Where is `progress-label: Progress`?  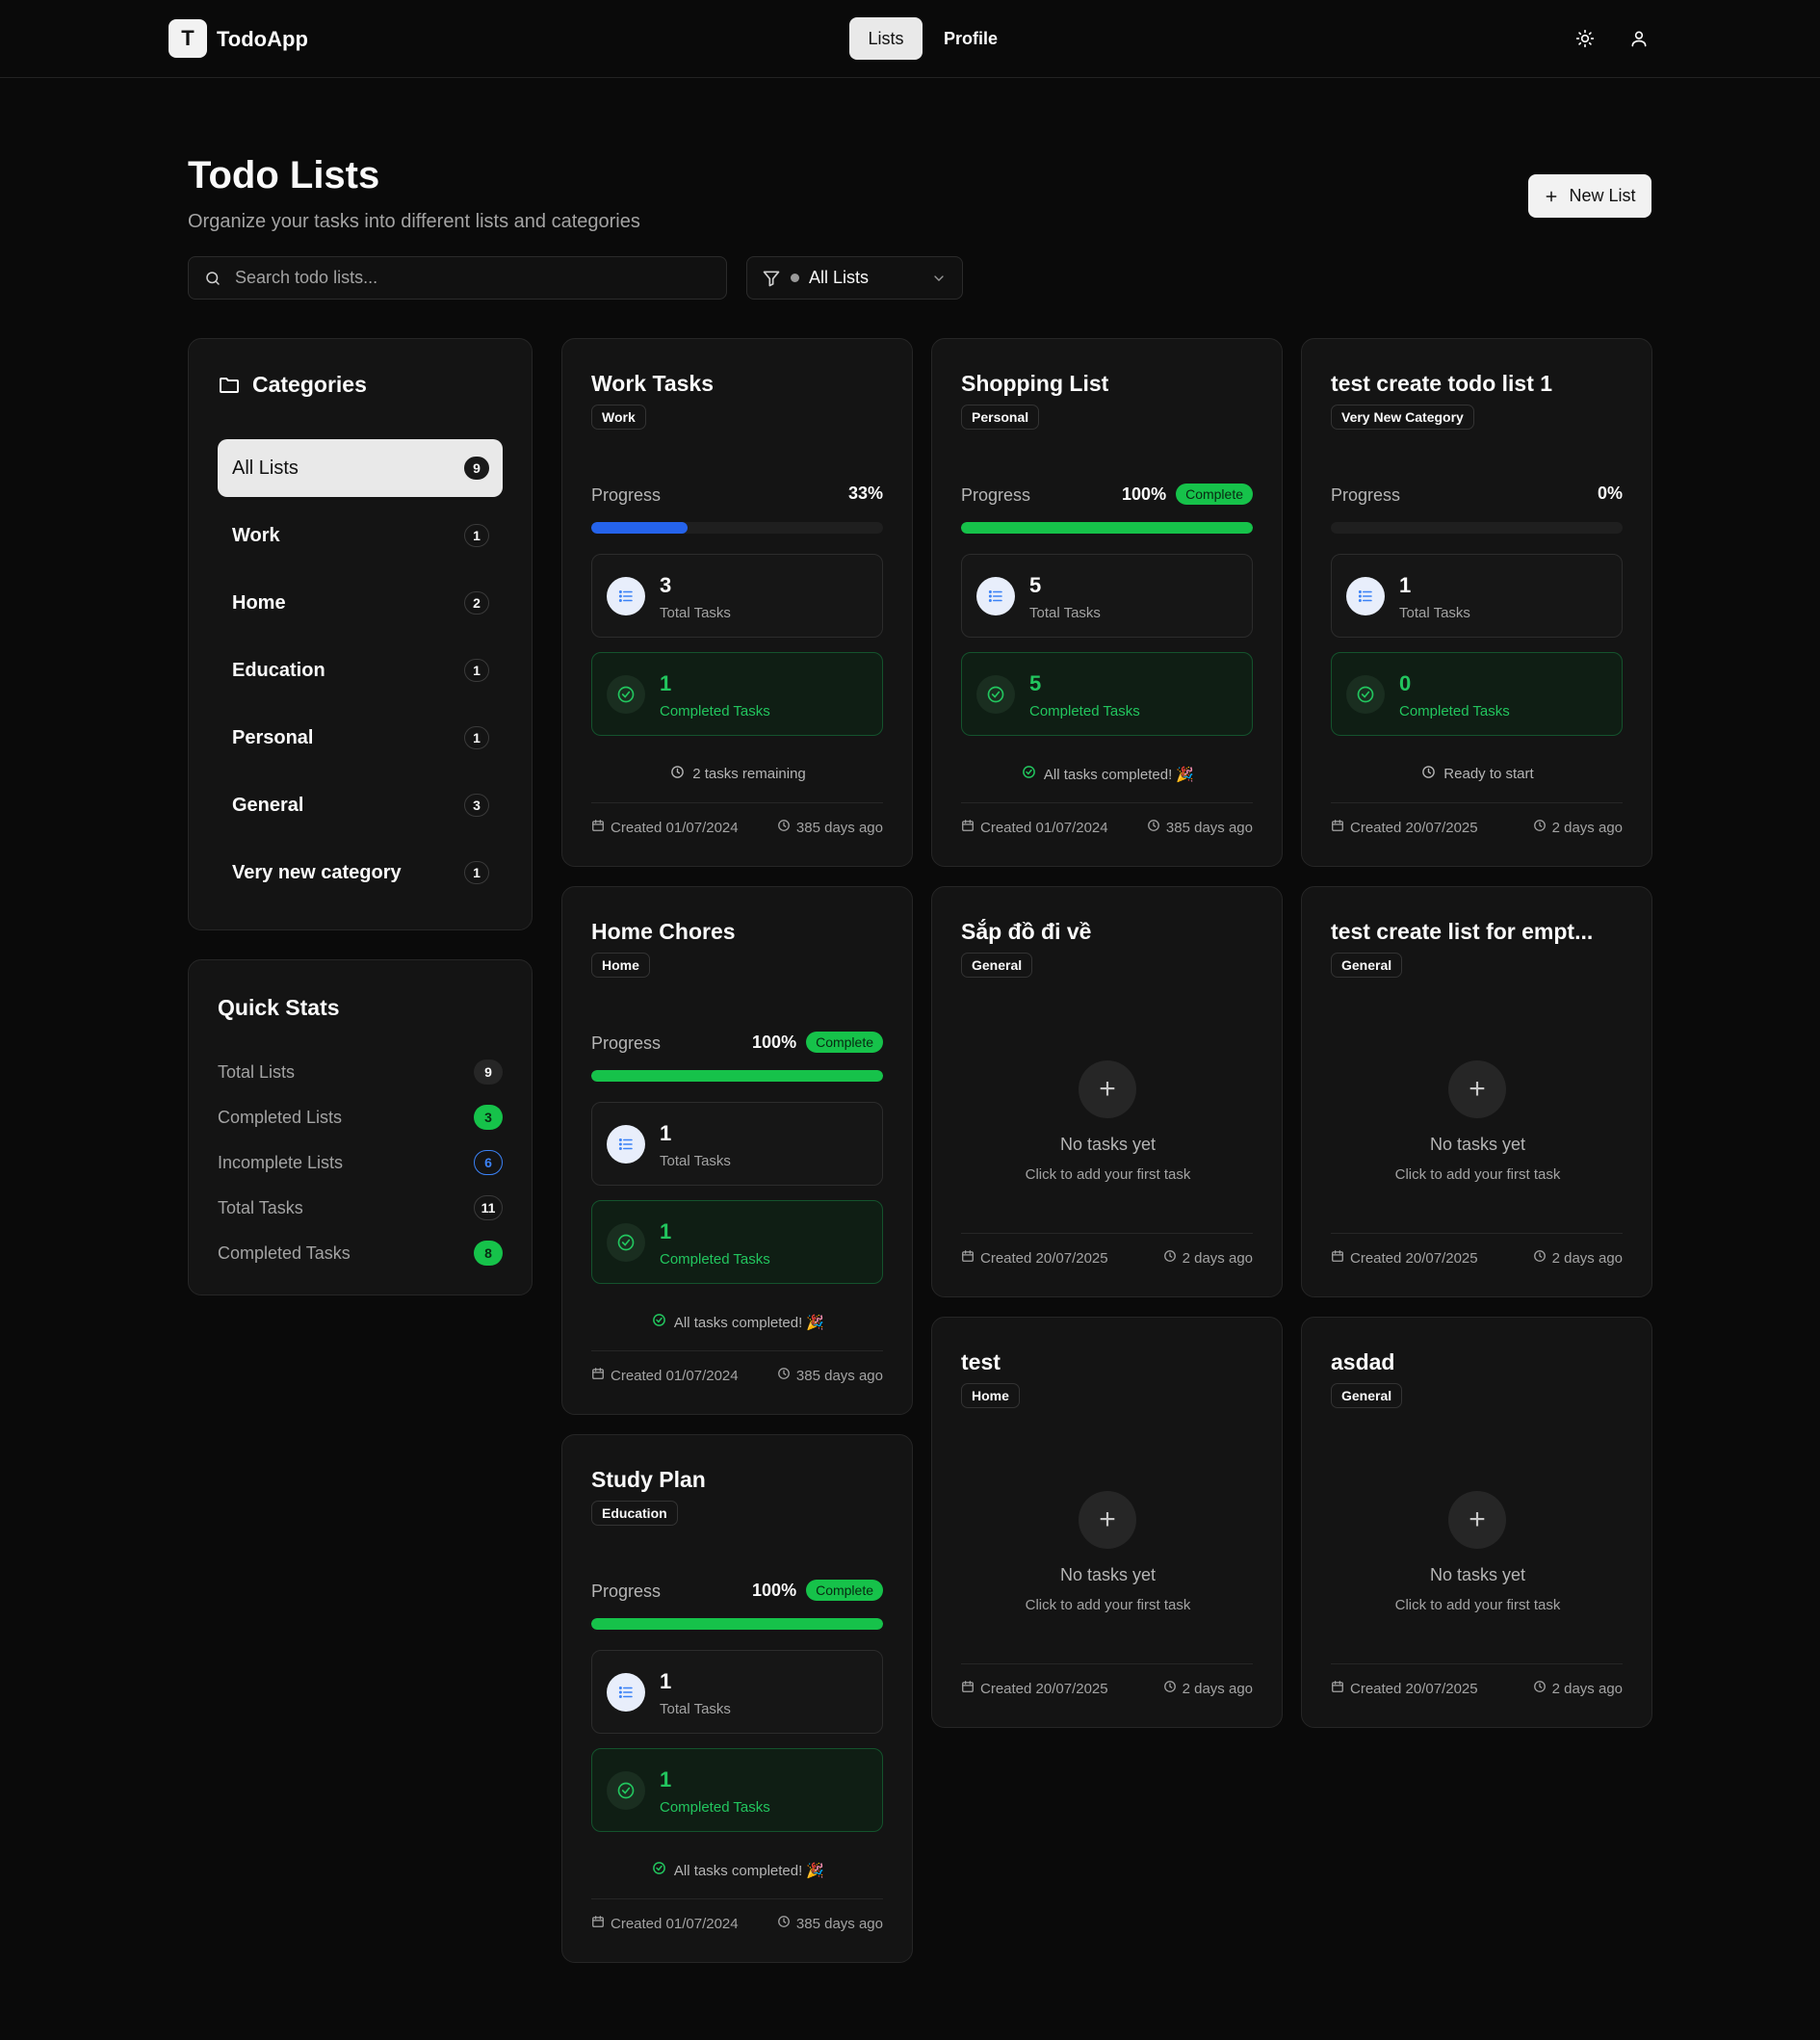 progress-label: Progress is located at coordinates (626, 495).